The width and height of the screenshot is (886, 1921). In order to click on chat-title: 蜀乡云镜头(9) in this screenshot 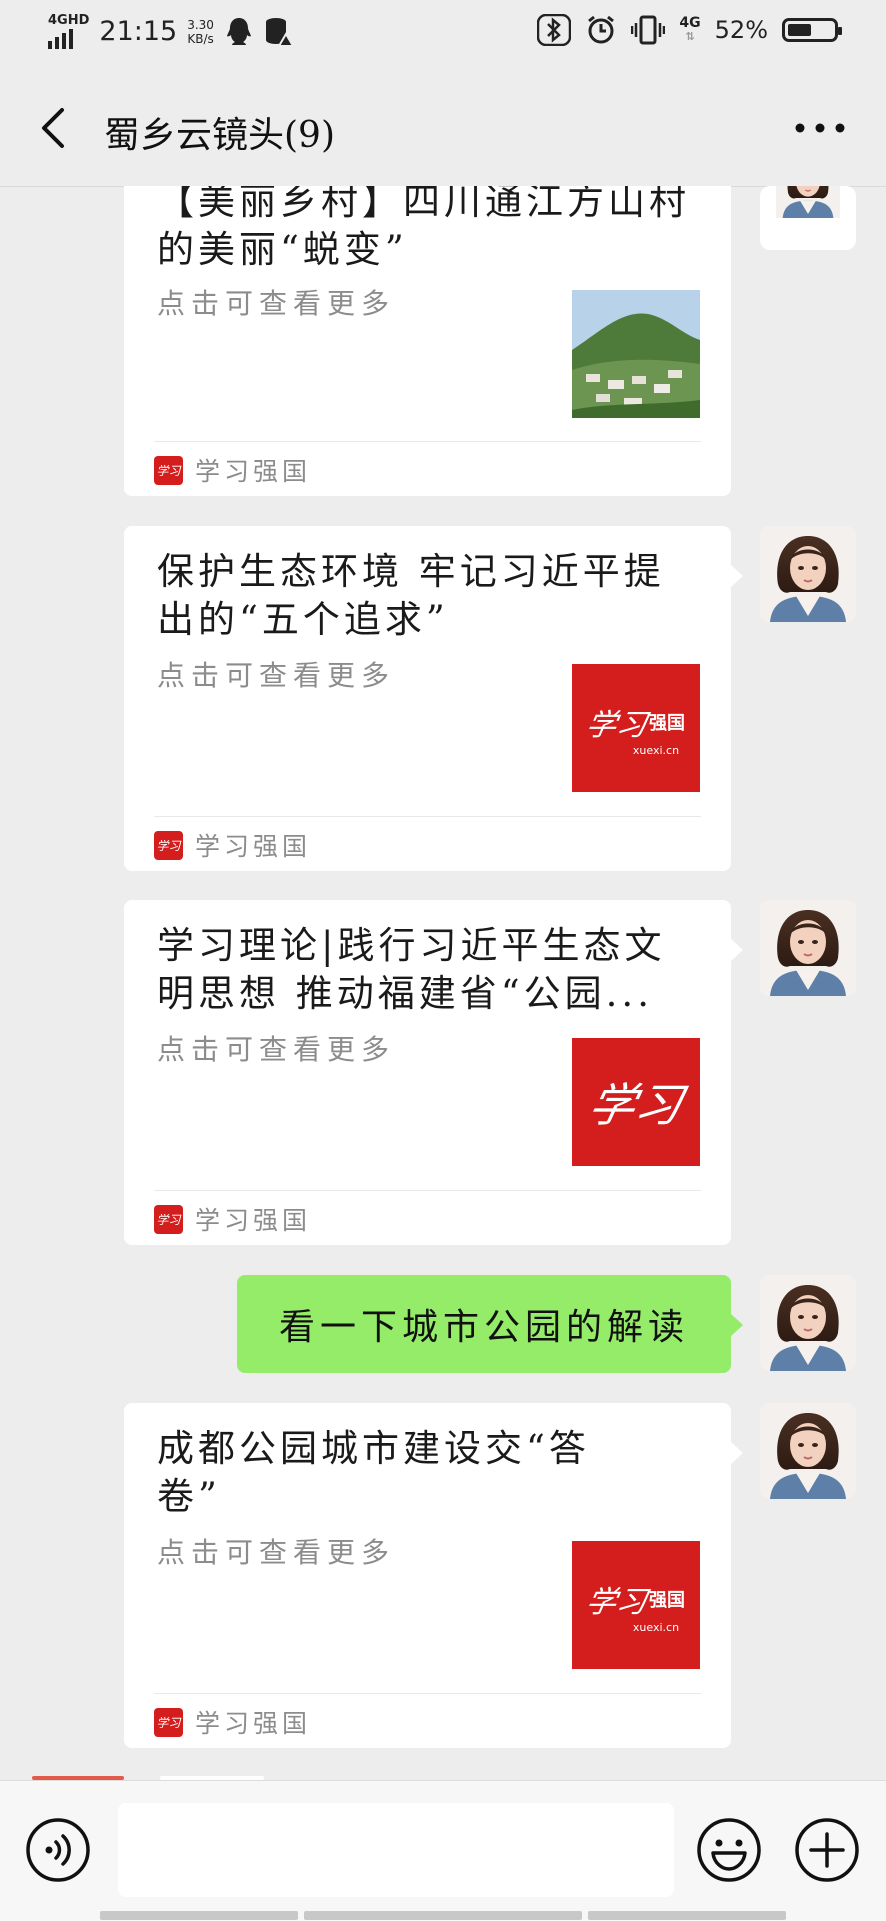, I will do `click(219, 135)`.